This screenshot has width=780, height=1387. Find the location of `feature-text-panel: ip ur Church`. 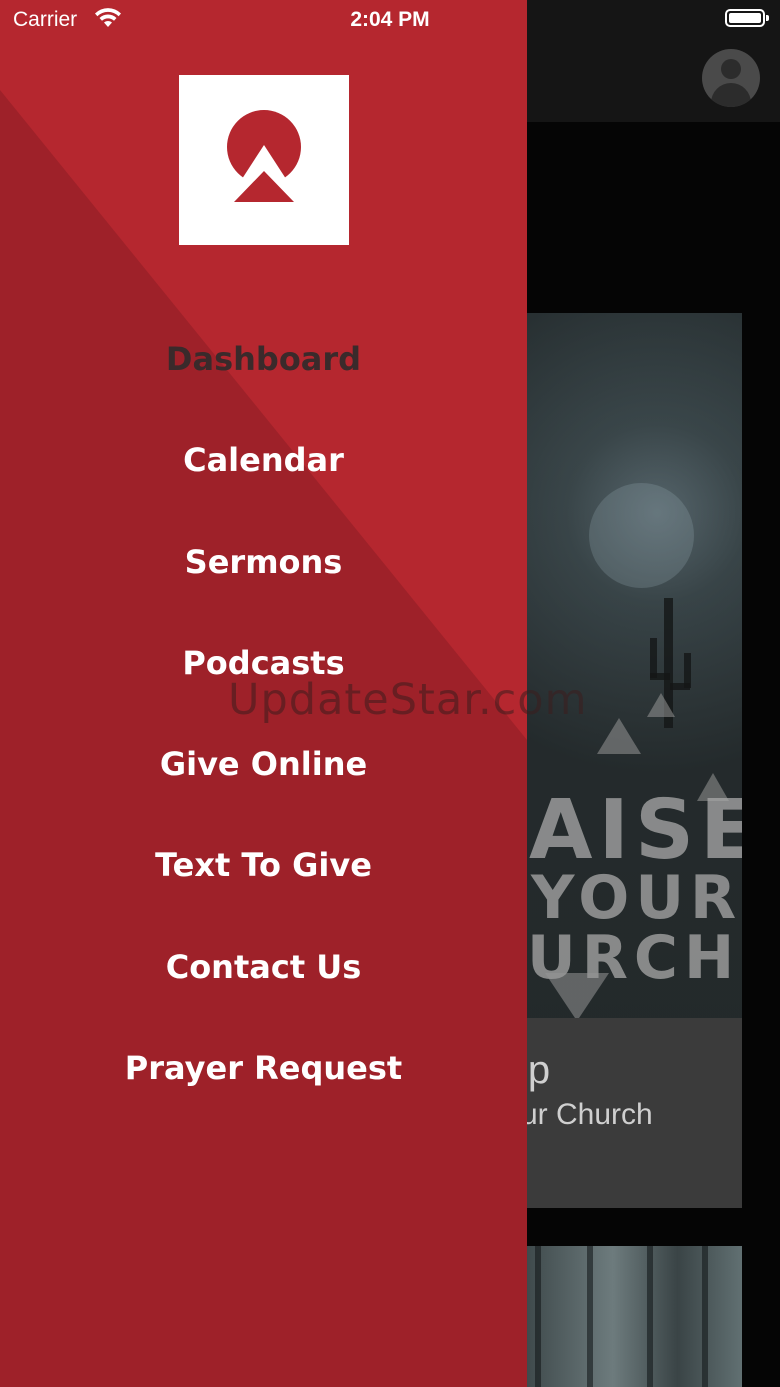

feature-text-panel: ip ur Church is located at coordinates (634, 1113).